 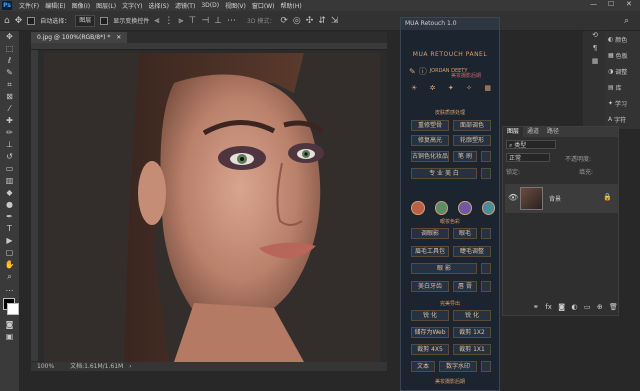 I want to click on plugin-button: 专 业 美 白, so click(x=444, y=173).